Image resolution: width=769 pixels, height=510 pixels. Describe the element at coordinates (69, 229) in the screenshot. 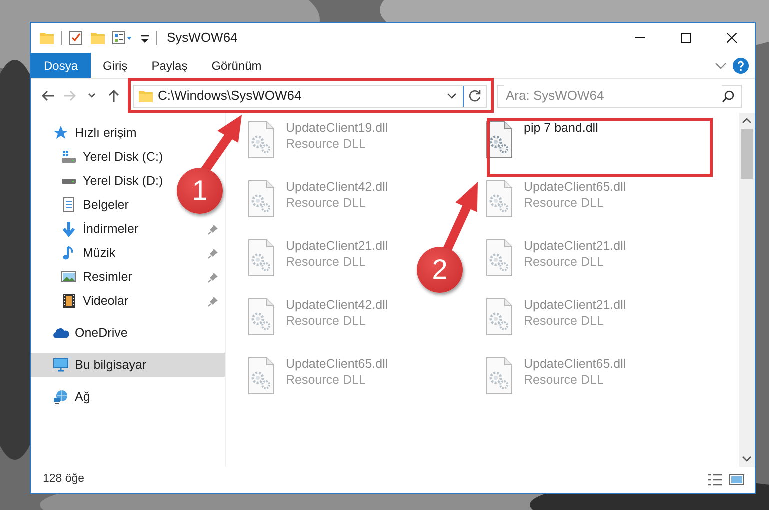

I see `download-arrow-icon` at that location.